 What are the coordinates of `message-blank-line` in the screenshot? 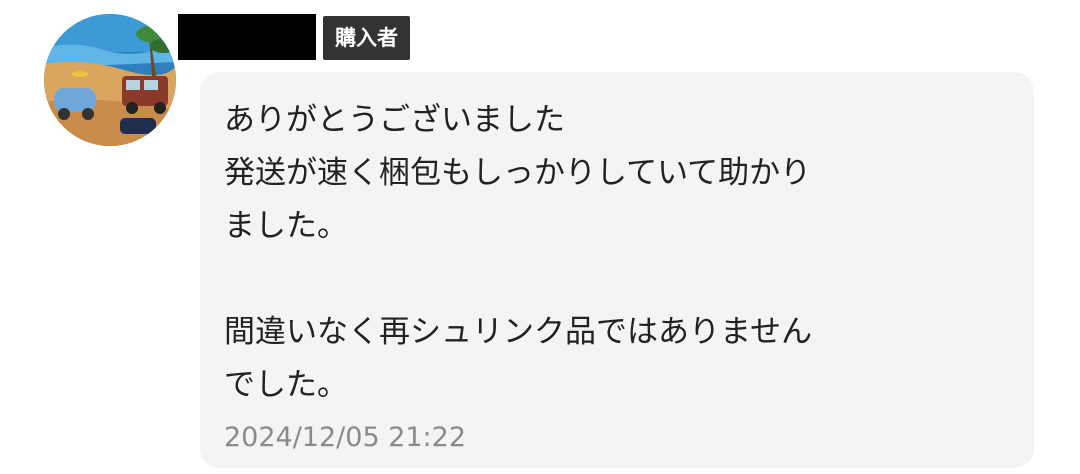 It's located at (629, 279).